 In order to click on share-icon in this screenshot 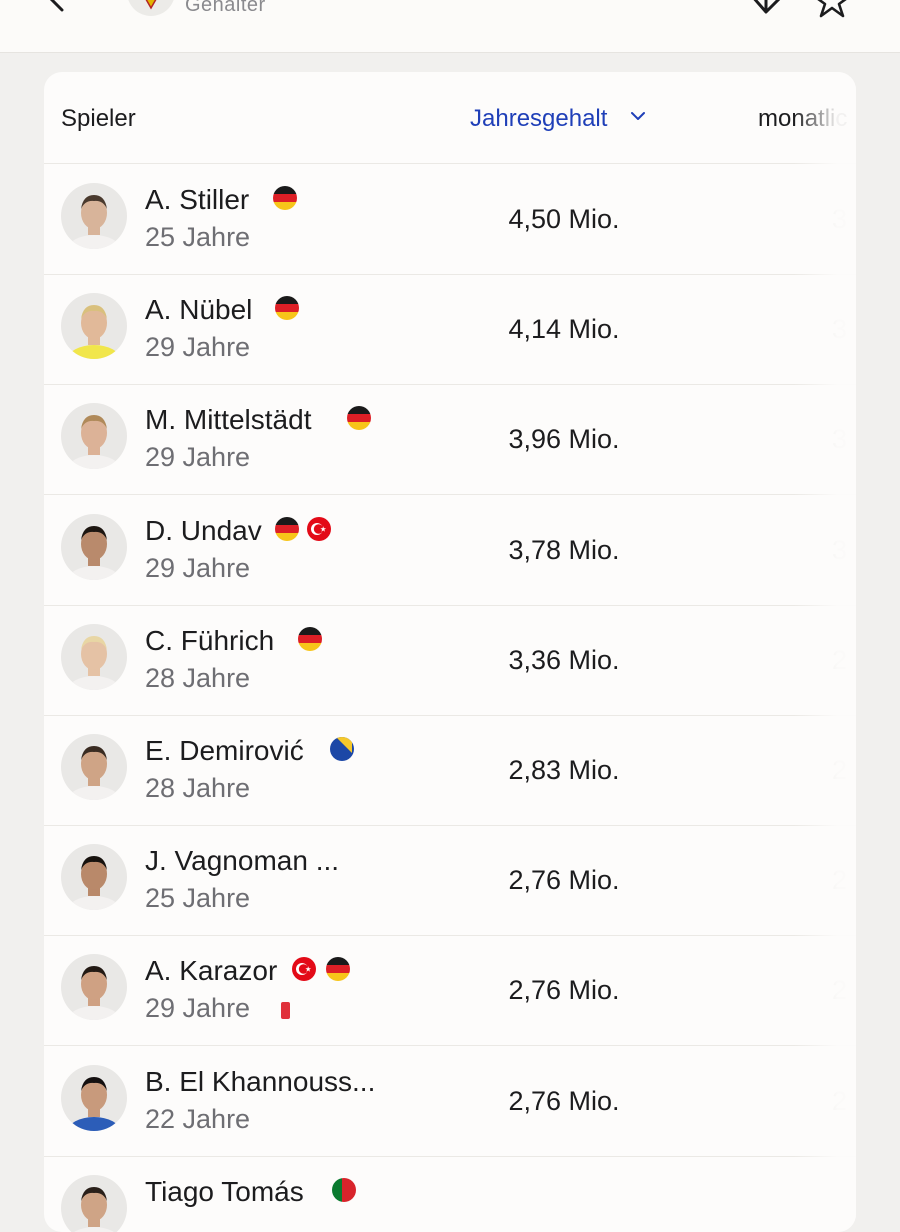, I will do `click(767, 7)`.